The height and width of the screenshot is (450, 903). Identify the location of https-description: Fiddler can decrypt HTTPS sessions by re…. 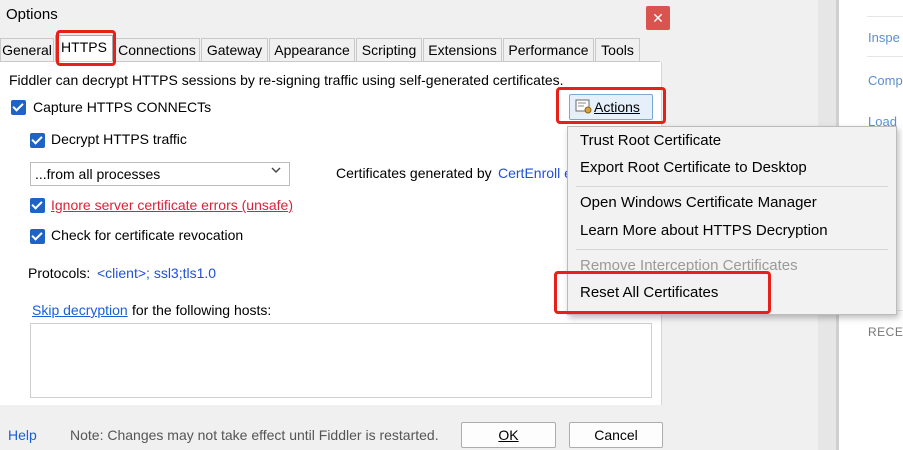
(286, 80).